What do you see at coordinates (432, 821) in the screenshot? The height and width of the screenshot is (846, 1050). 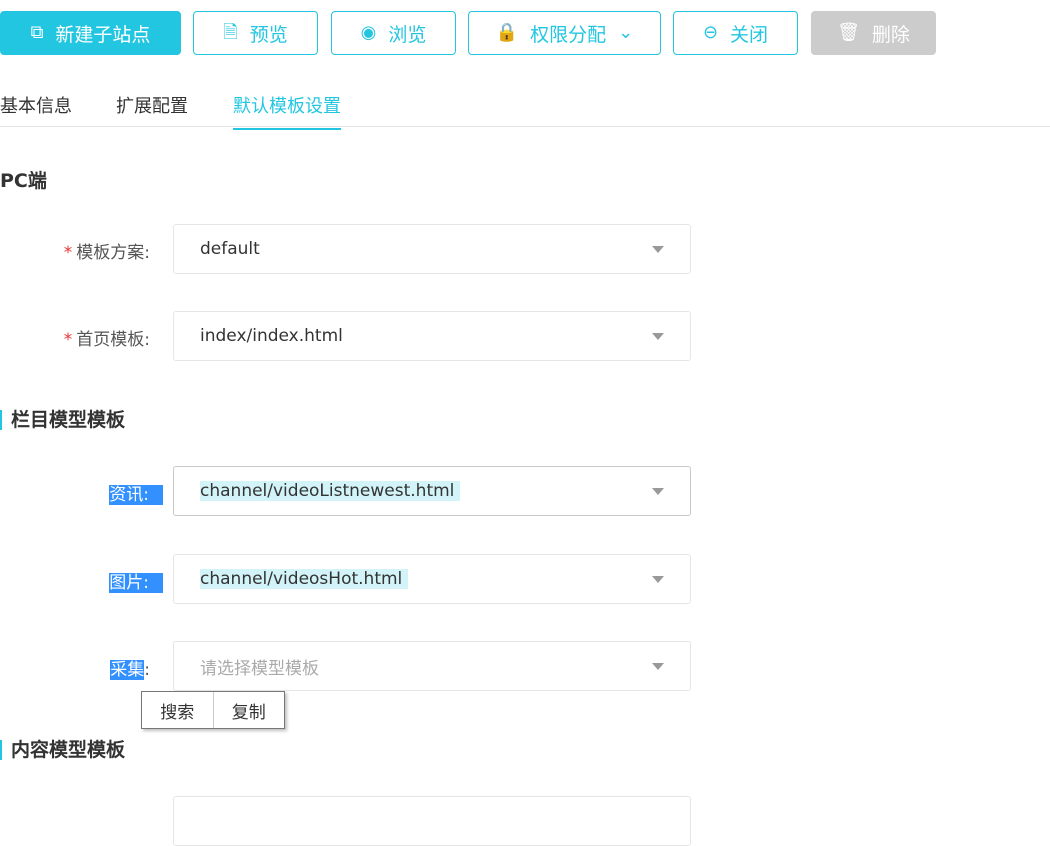 I see `content-template-select` at bounding box center [432, 821].